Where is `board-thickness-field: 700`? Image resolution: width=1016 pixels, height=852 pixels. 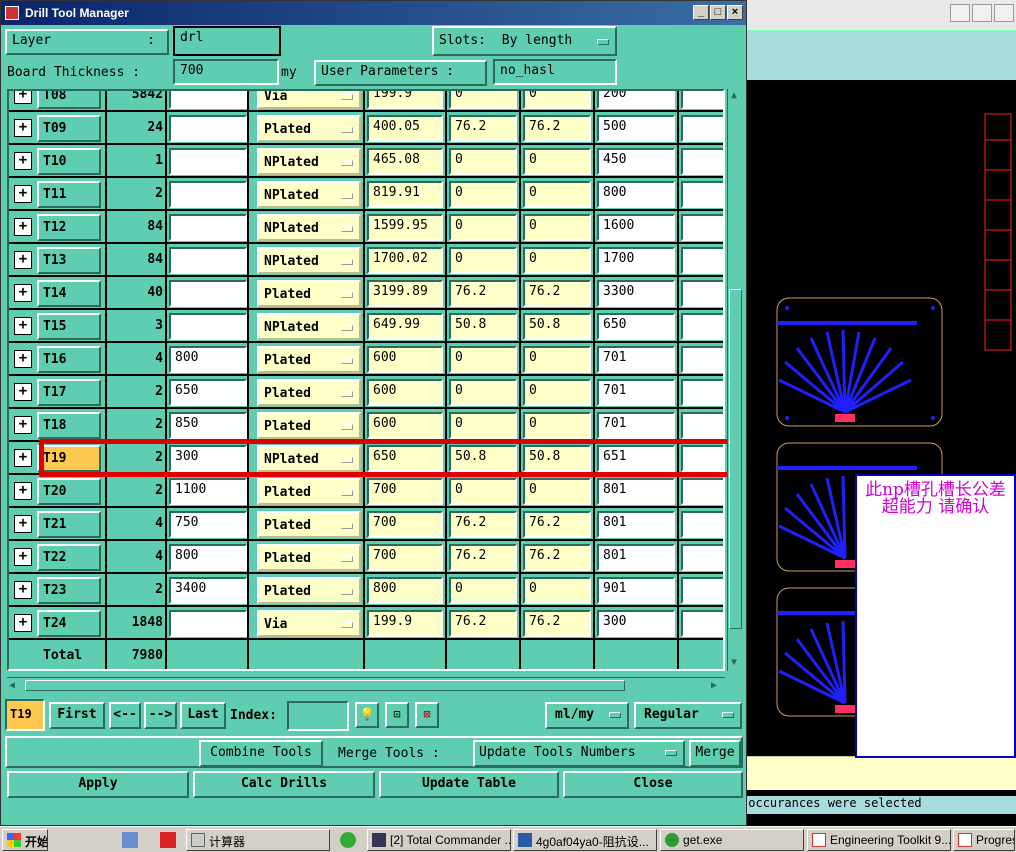 board-thickness-field: 700 is located at coordinates (226, 72).